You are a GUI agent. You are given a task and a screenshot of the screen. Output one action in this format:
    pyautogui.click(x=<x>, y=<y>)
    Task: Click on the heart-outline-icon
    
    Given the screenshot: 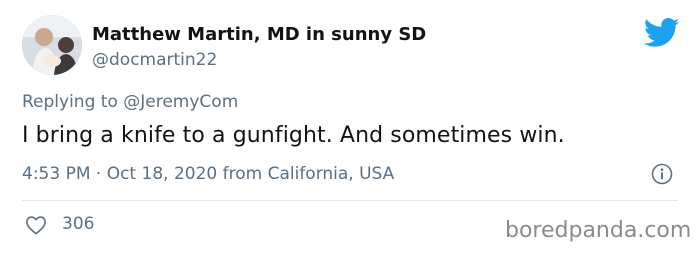 What is the action you would take?
    pyautogui.click(x=36, y=225)
    